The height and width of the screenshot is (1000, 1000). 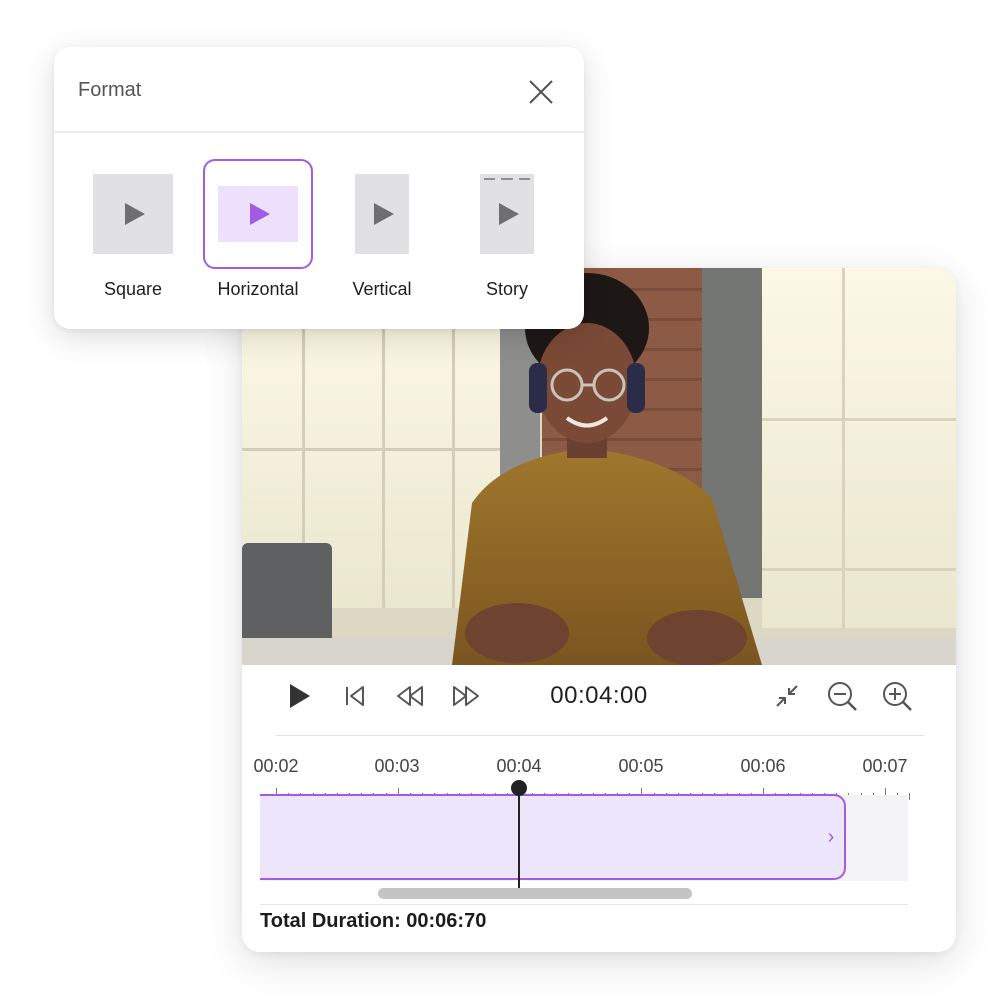 I want to click on story-thumbnail, so click(x=507, y=214).